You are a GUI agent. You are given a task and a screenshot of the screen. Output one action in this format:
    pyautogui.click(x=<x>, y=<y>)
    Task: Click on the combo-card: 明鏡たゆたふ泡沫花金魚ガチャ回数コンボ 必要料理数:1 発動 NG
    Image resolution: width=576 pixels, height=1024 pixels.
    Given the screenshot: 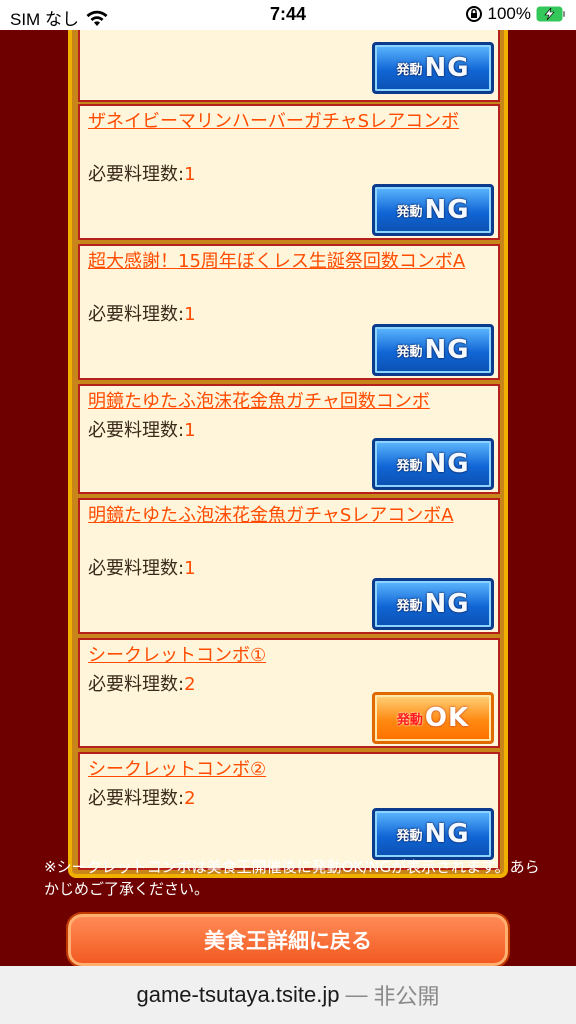 What is the action you would take?
    pyautogui.click(x=289, y=439)
    